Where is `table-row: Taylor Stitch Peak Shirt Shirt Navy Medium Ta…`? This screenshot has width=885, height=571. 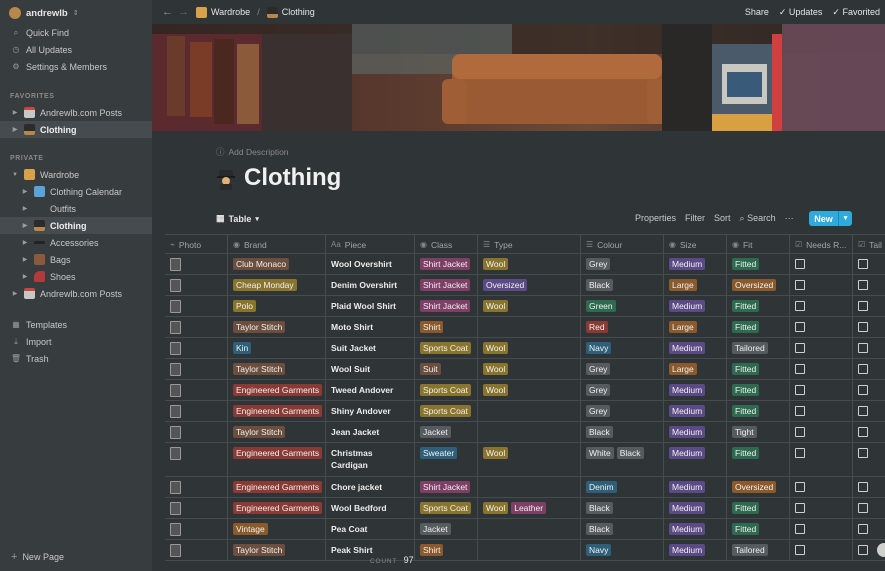 table-row: Taylor Stitch Peak Shirt Shirt Navy Medium Ta… is located at coordinates (525, 550).